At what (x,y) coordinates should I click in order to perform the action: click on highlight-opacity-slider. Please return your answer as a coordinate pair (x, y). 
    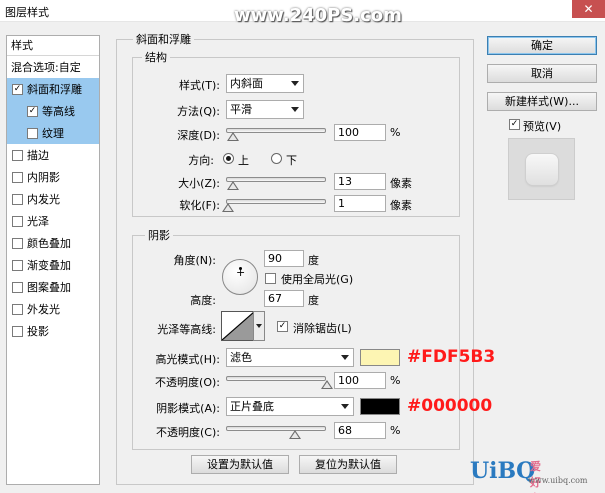
    Looking at the image, I should click on (279, 382).